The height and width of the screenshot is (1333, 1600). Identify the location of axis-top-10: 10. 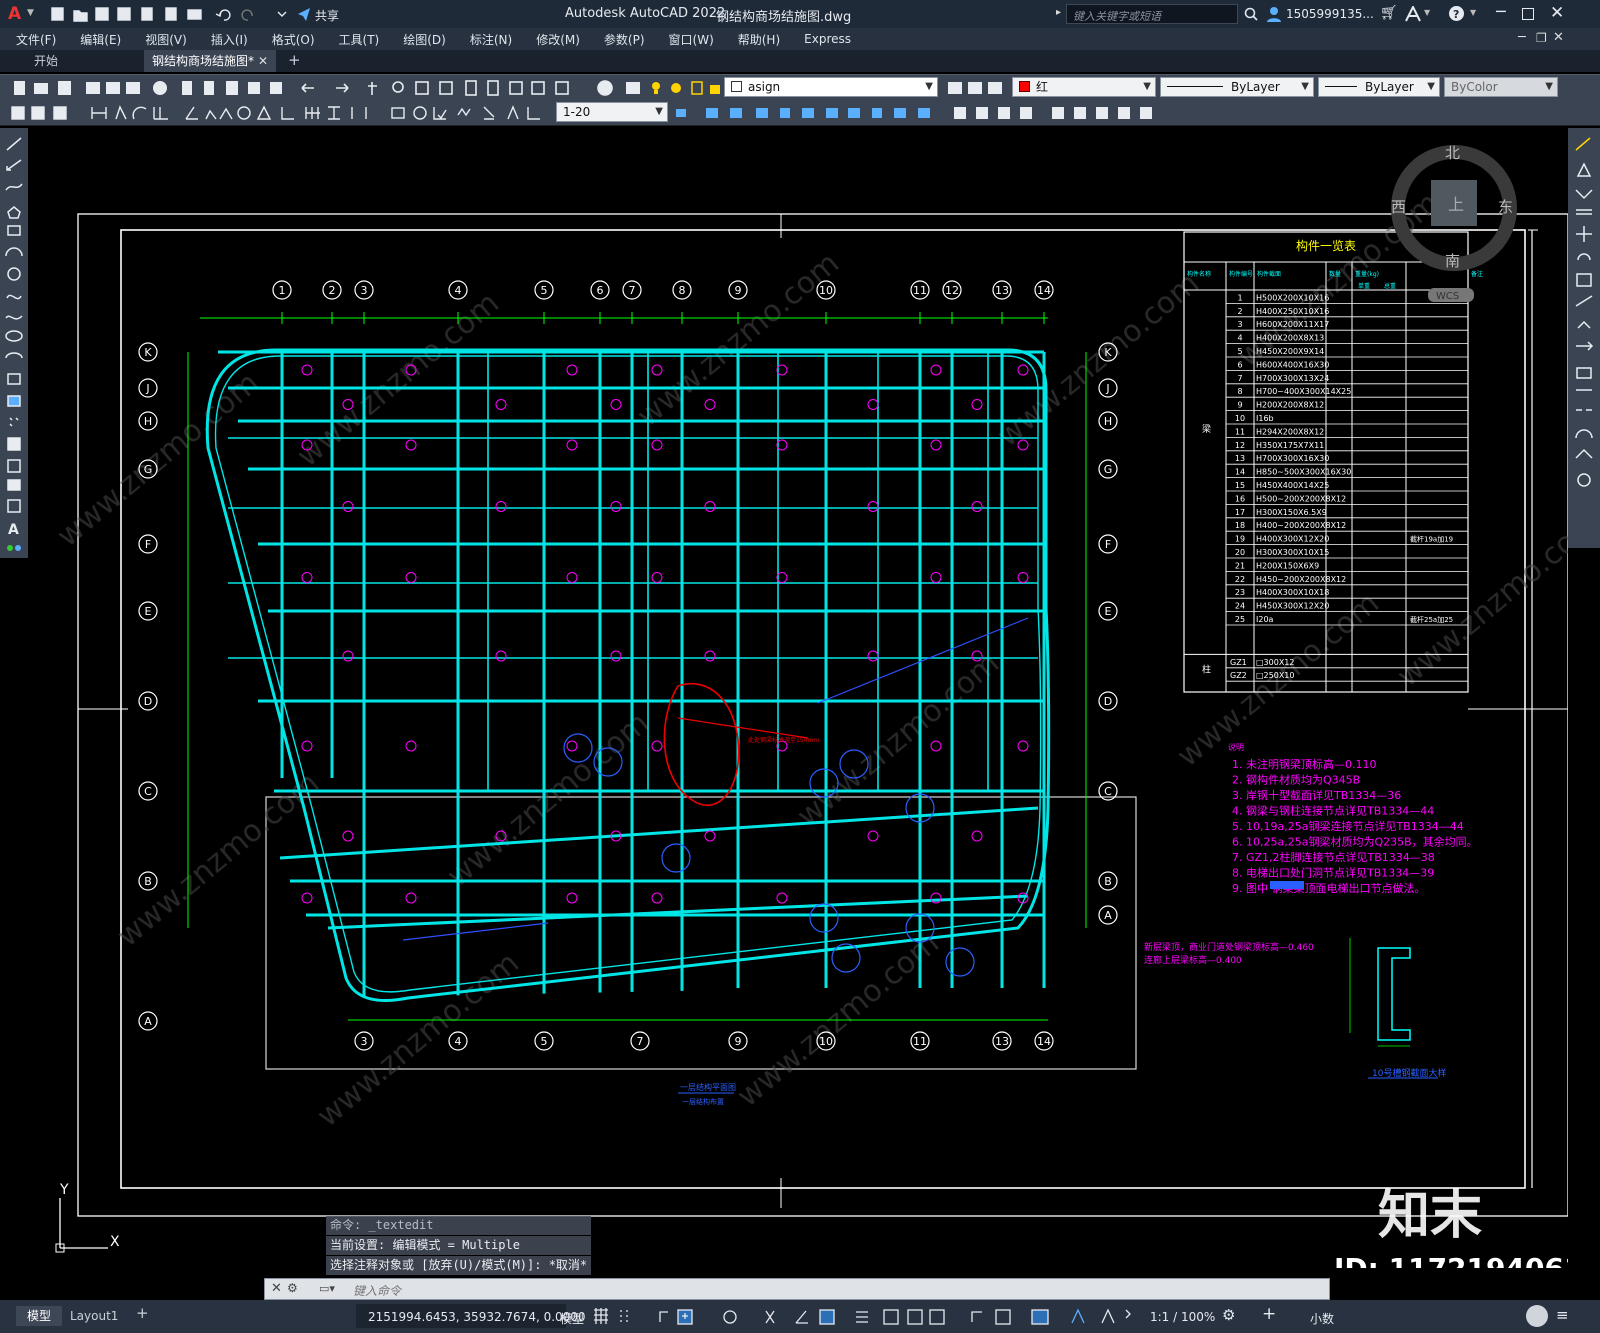
(826, 290).